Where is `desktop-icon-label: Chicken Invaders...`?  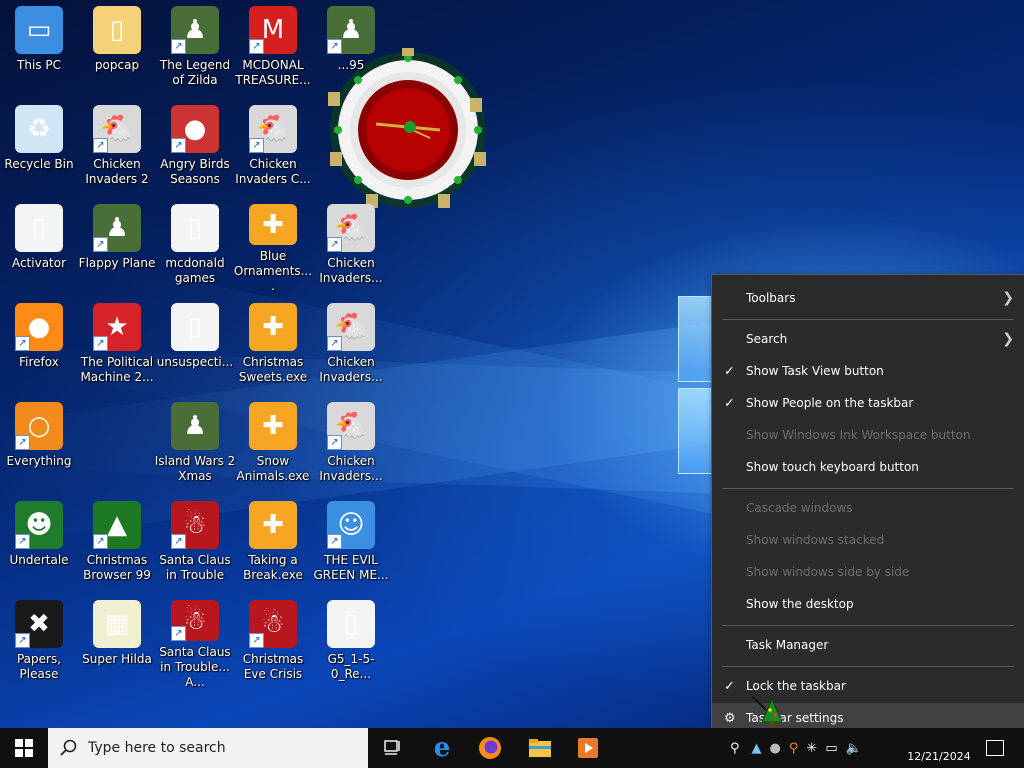
desktop-icon-label: Chicken Invaders... is located at coordinates (351, 468).